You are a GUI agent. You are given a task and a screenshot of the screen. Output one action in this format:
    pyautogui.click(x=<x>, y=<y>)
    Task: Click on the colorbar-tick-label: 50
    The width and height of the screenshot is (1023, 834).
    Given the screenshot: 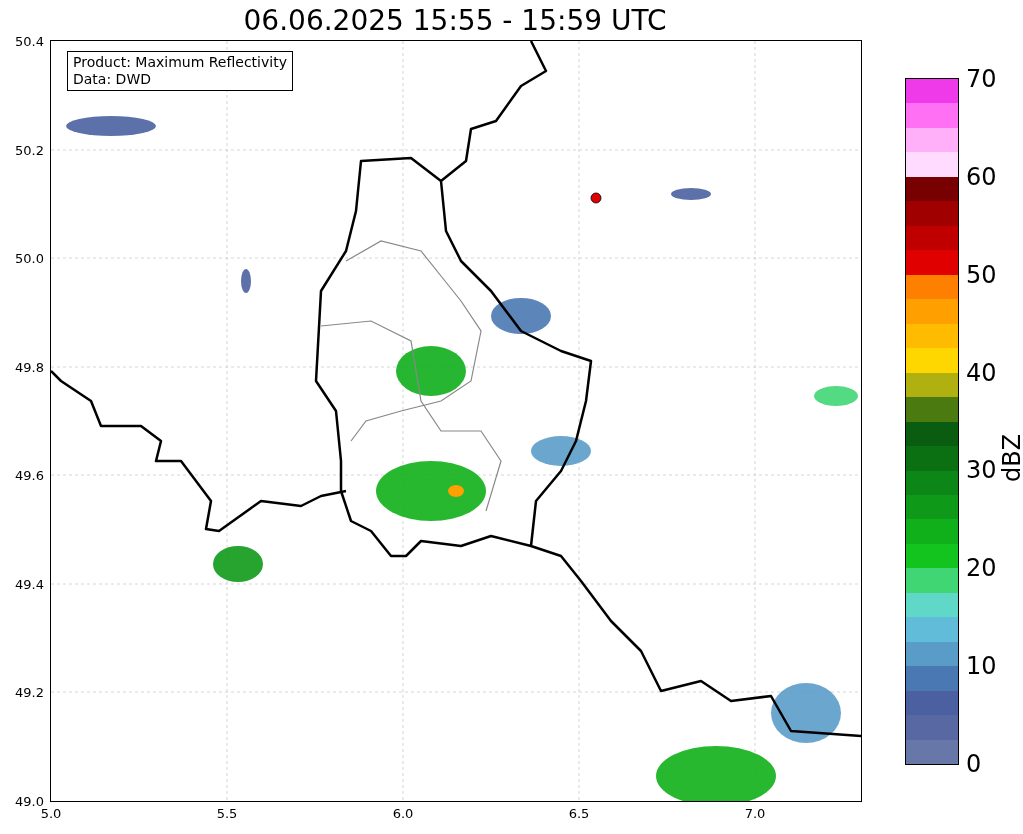 What is the action you would take?
    pyautogui.click(x=981, y=274)
    